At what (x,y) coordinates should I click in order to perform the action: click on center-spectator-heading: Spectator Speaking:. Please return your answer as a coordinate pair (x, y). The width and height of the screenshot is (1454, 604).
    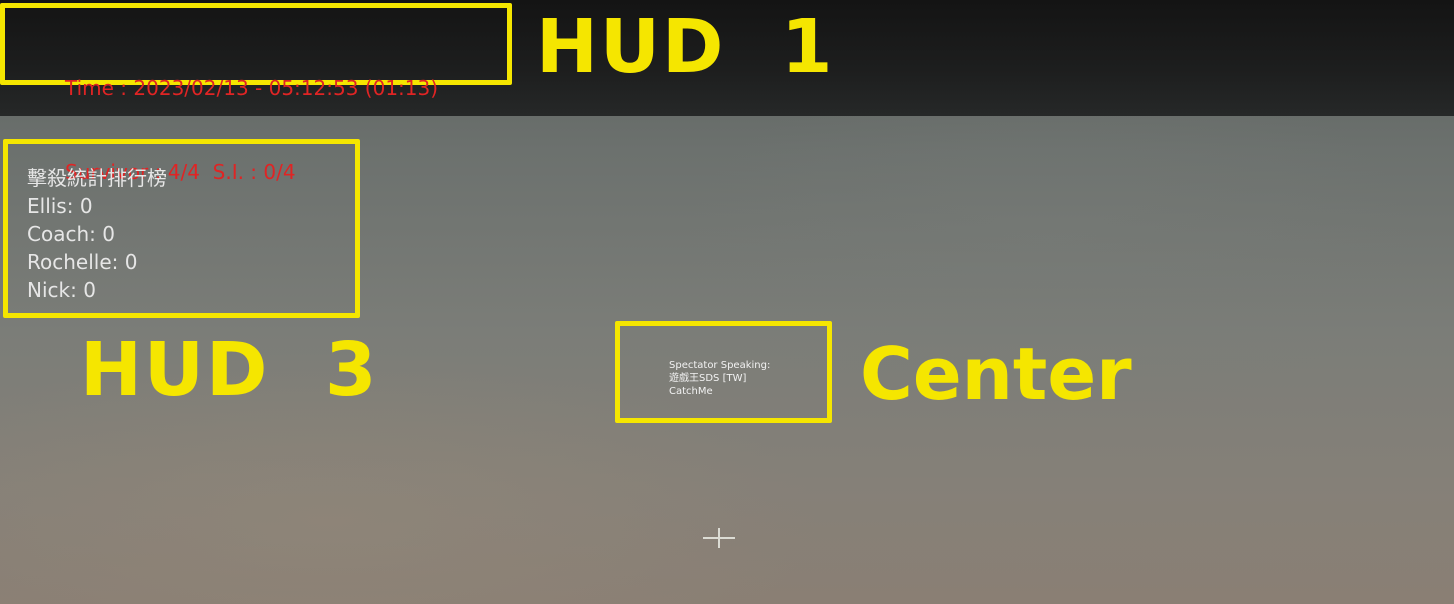
    Looking at the image, I should click on (720, 365).